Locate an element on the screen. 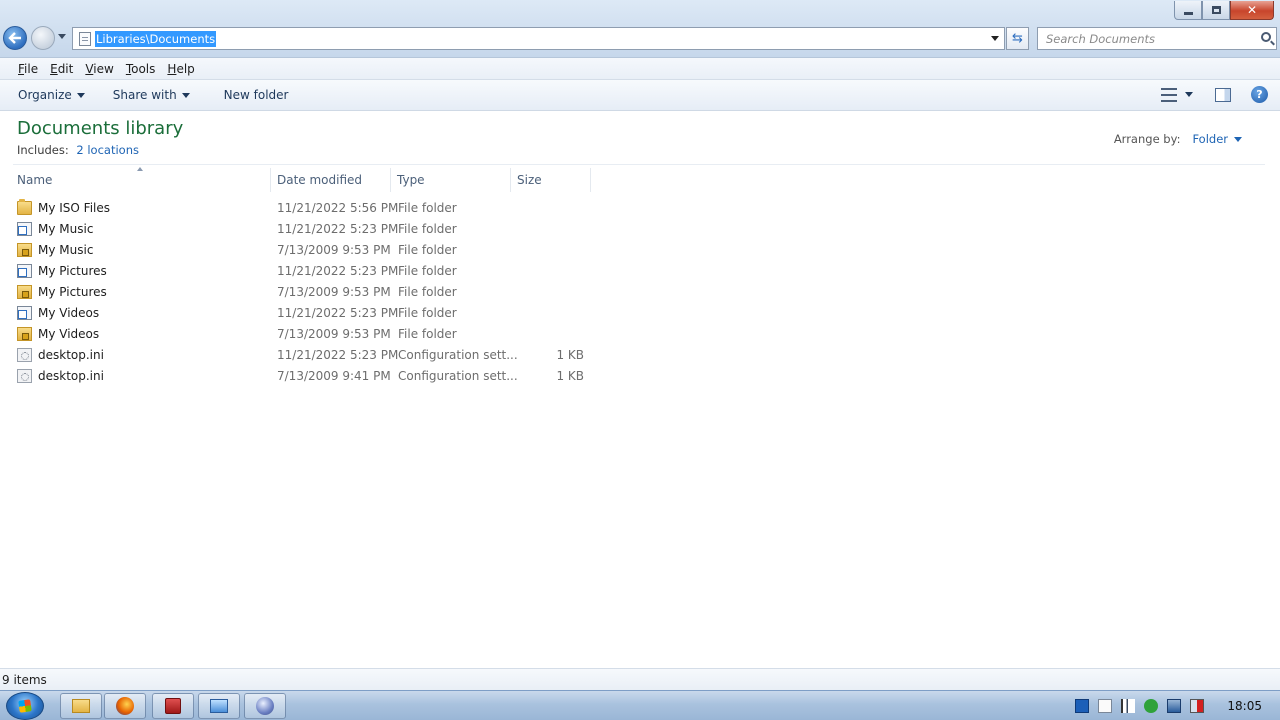 The width and height of the screenshot is (1280, 720). column-header-date-modified: Date modified is located at coordinates (332, 180).